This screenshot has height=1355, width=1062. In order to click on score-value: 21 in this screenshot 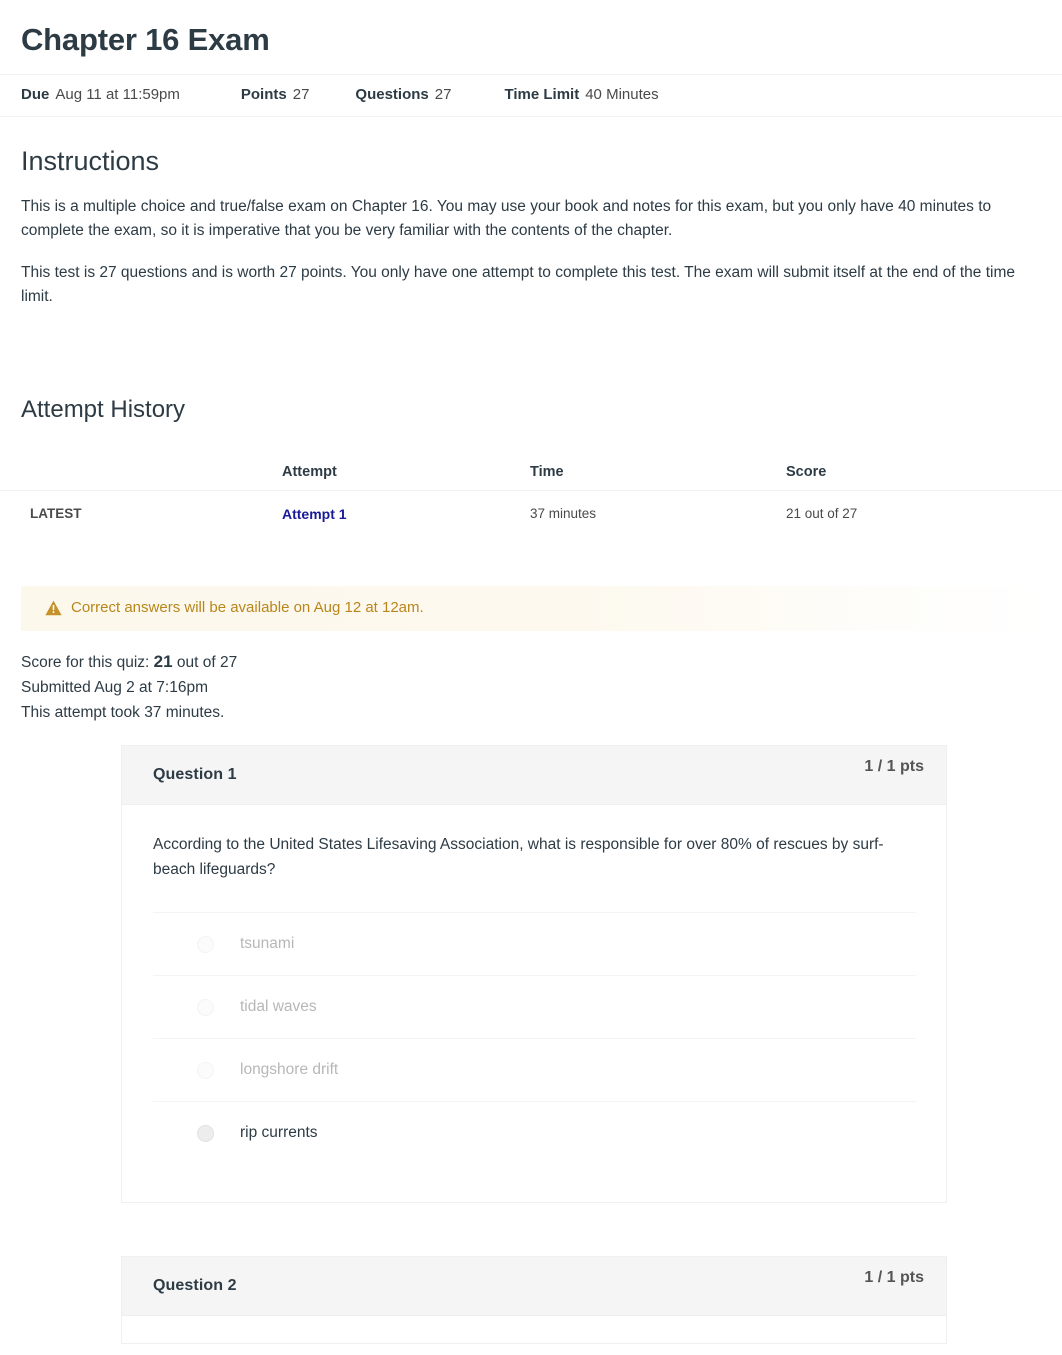, I will do `click(163, 661)`.